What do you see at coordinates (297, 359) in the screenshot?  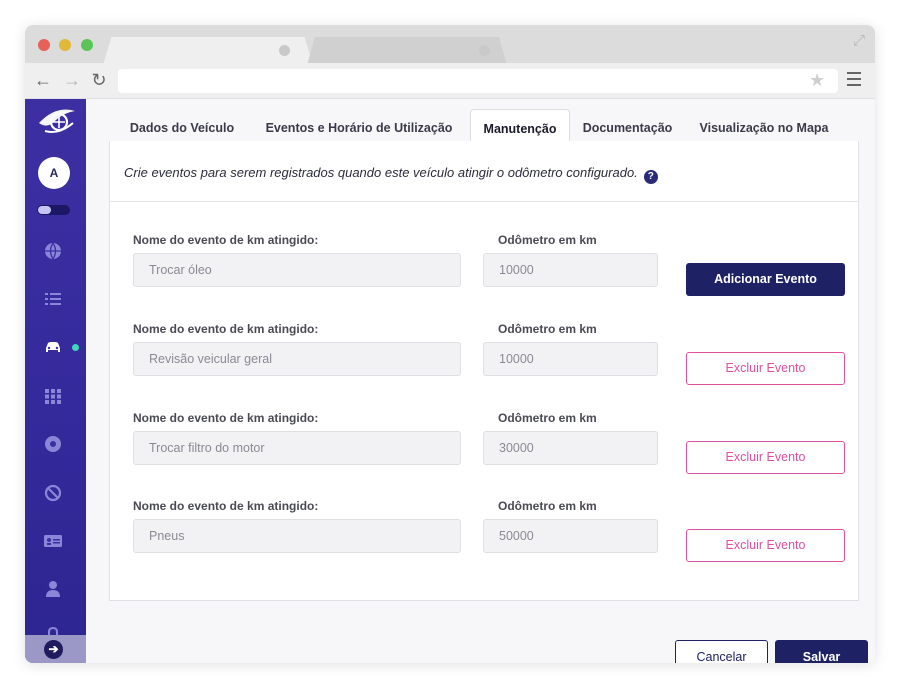 I see `event-name-input: Revisão veicular geral` at bounding box center [297, 359].